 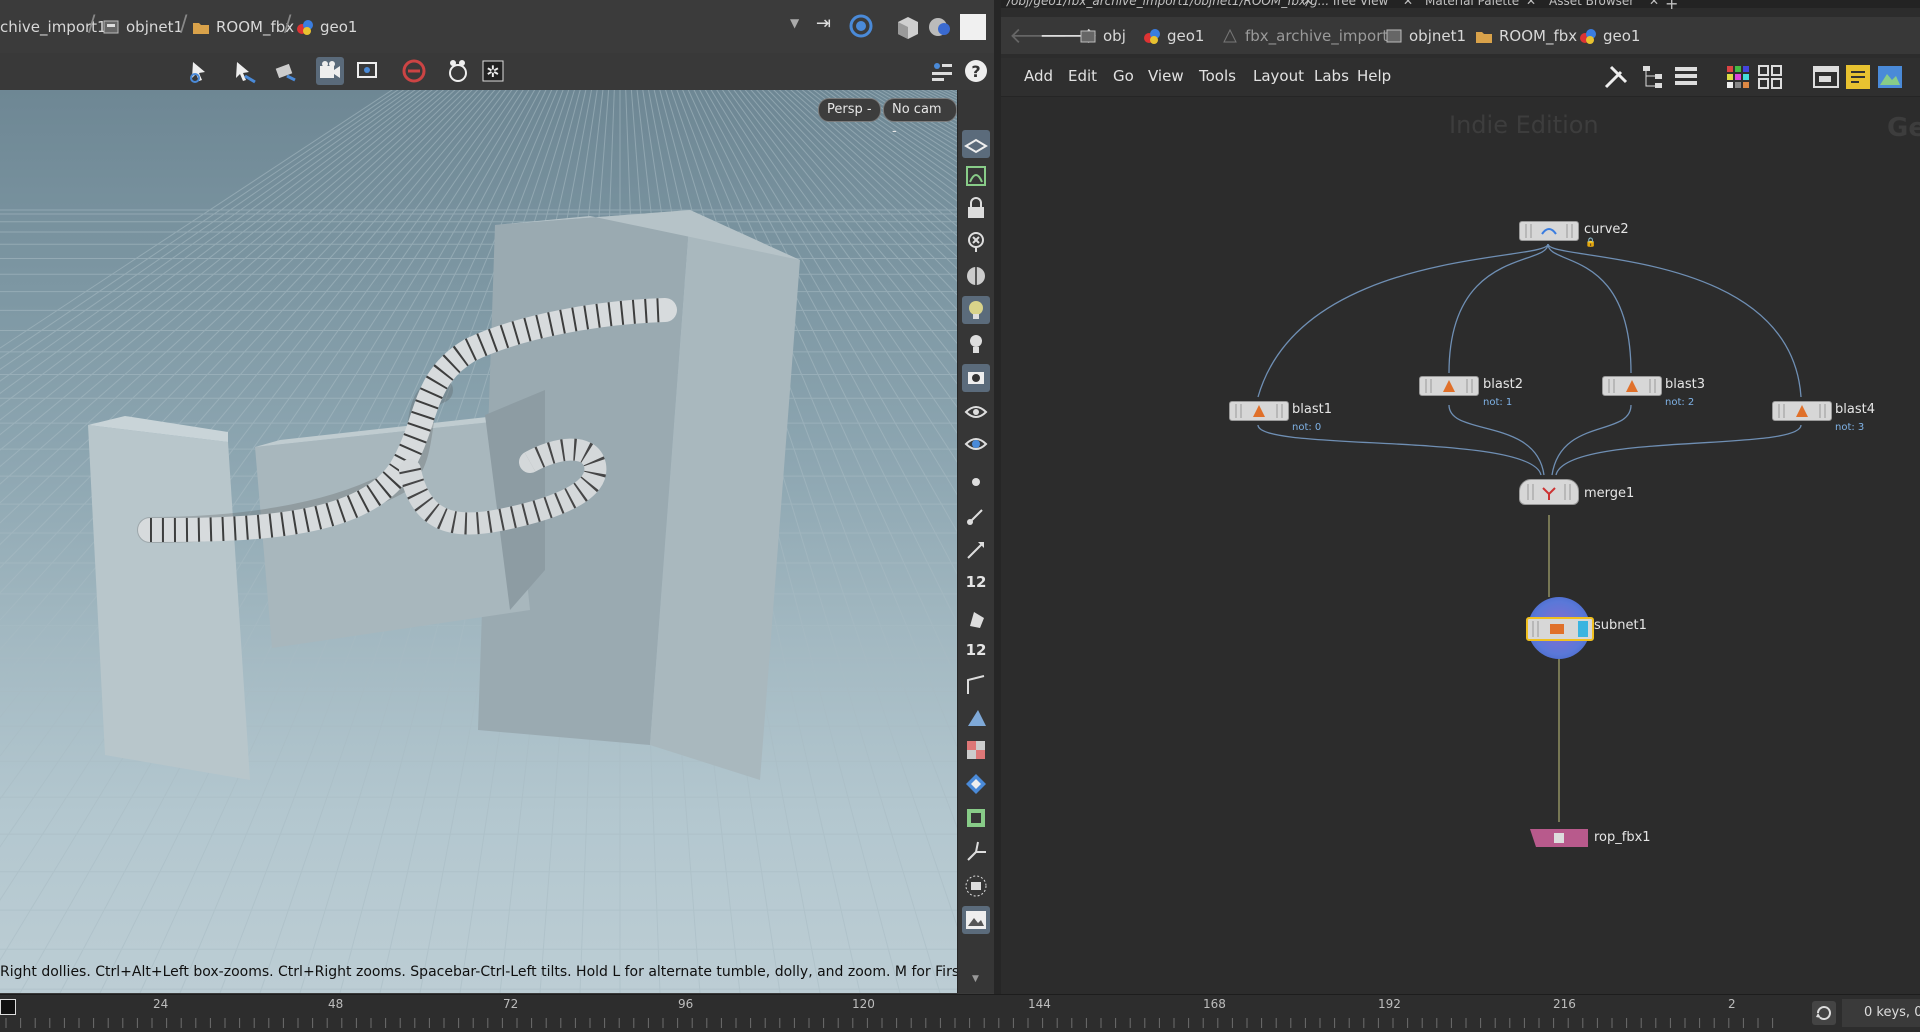 What do you see at coordinates (1824, 1013) in the screenshot?
I see `refresh-icon` at bounding box center [1824, 1013].